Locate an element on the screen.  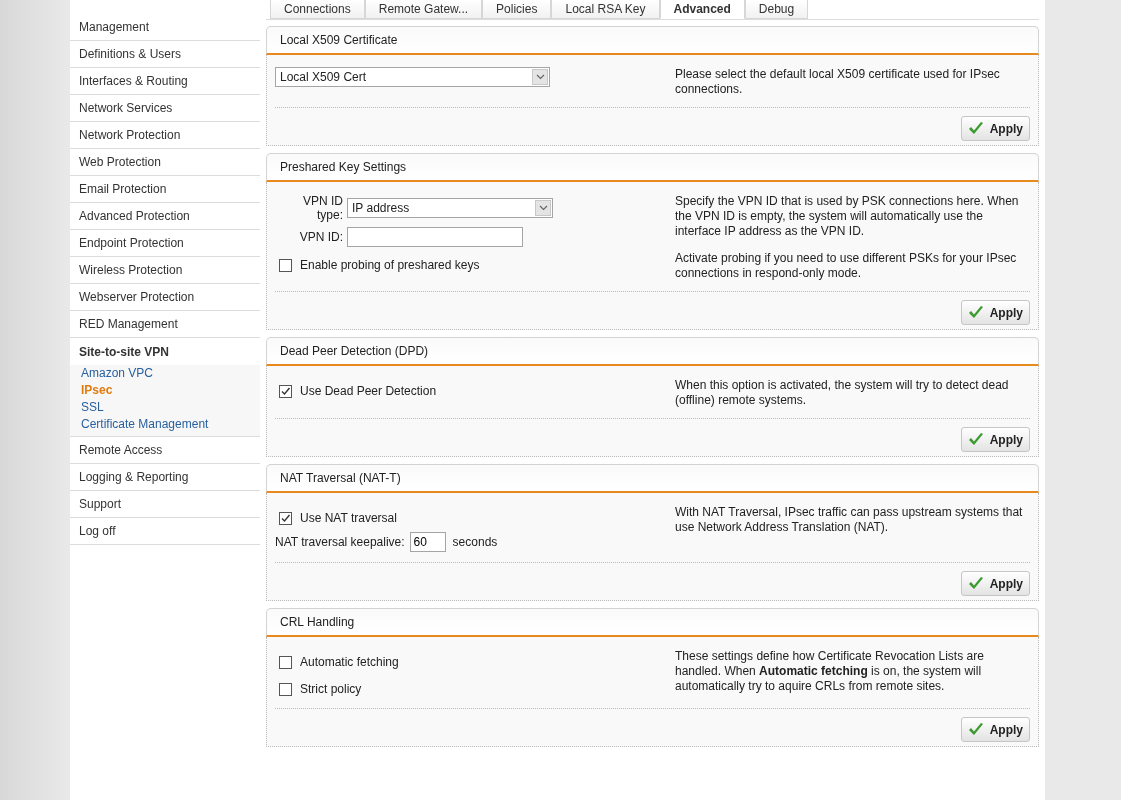
sidebar-subitem: Certificate Management is located at coordinates (165, 424).